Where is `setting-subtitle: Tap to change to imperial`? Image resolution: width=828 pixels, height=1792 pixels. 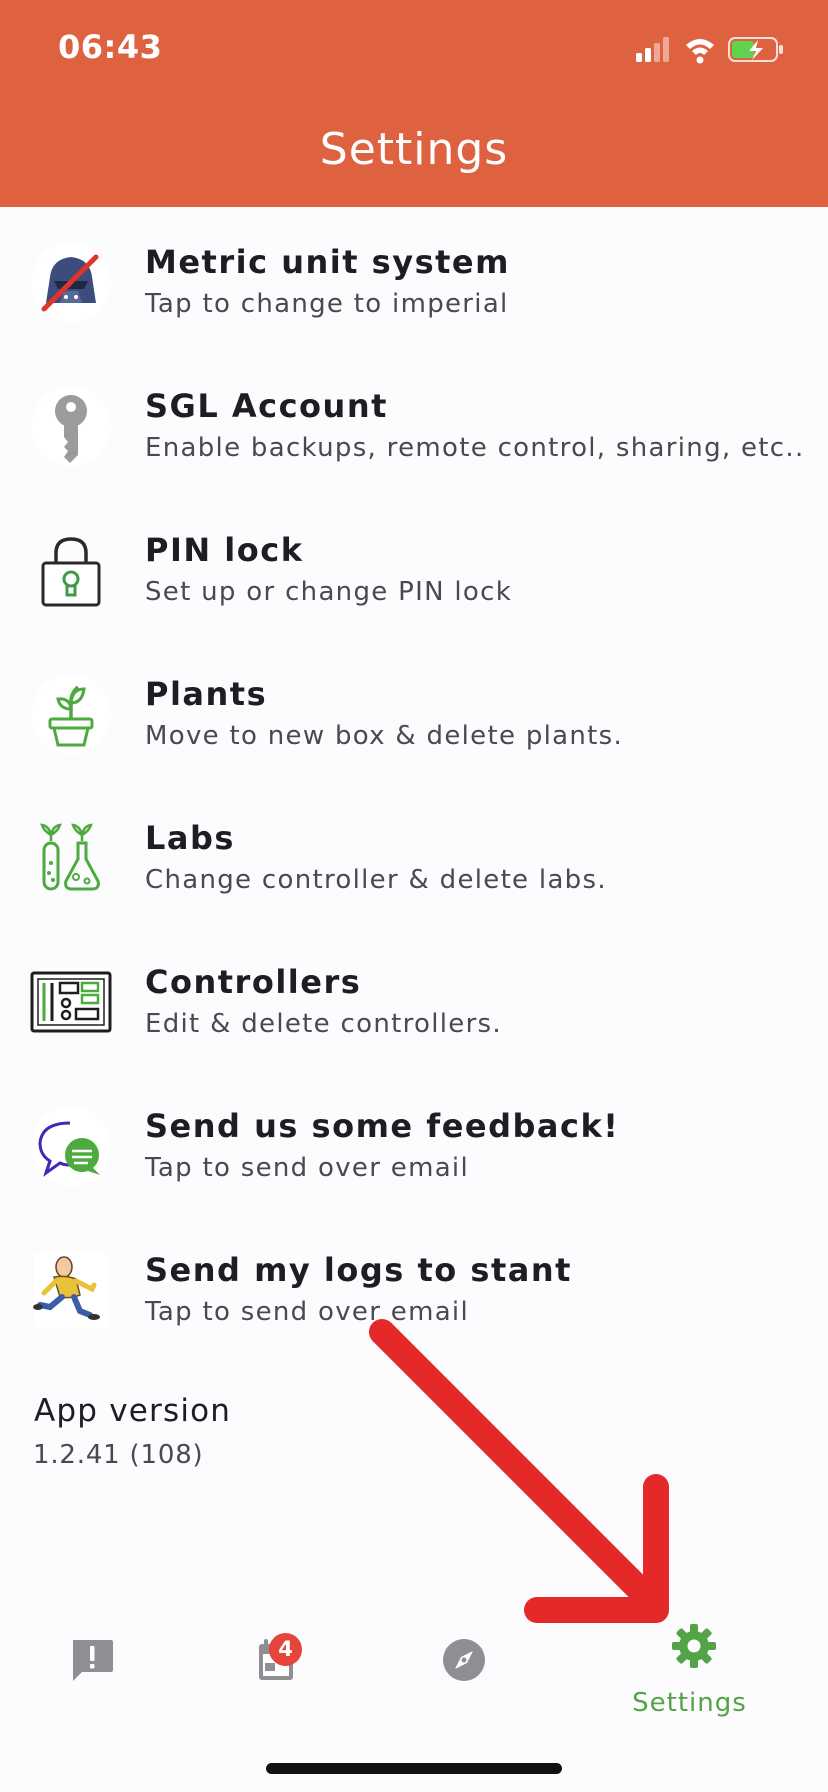
setting-subtitle: Tap to change to imperial is located at coordinates (327, 304).